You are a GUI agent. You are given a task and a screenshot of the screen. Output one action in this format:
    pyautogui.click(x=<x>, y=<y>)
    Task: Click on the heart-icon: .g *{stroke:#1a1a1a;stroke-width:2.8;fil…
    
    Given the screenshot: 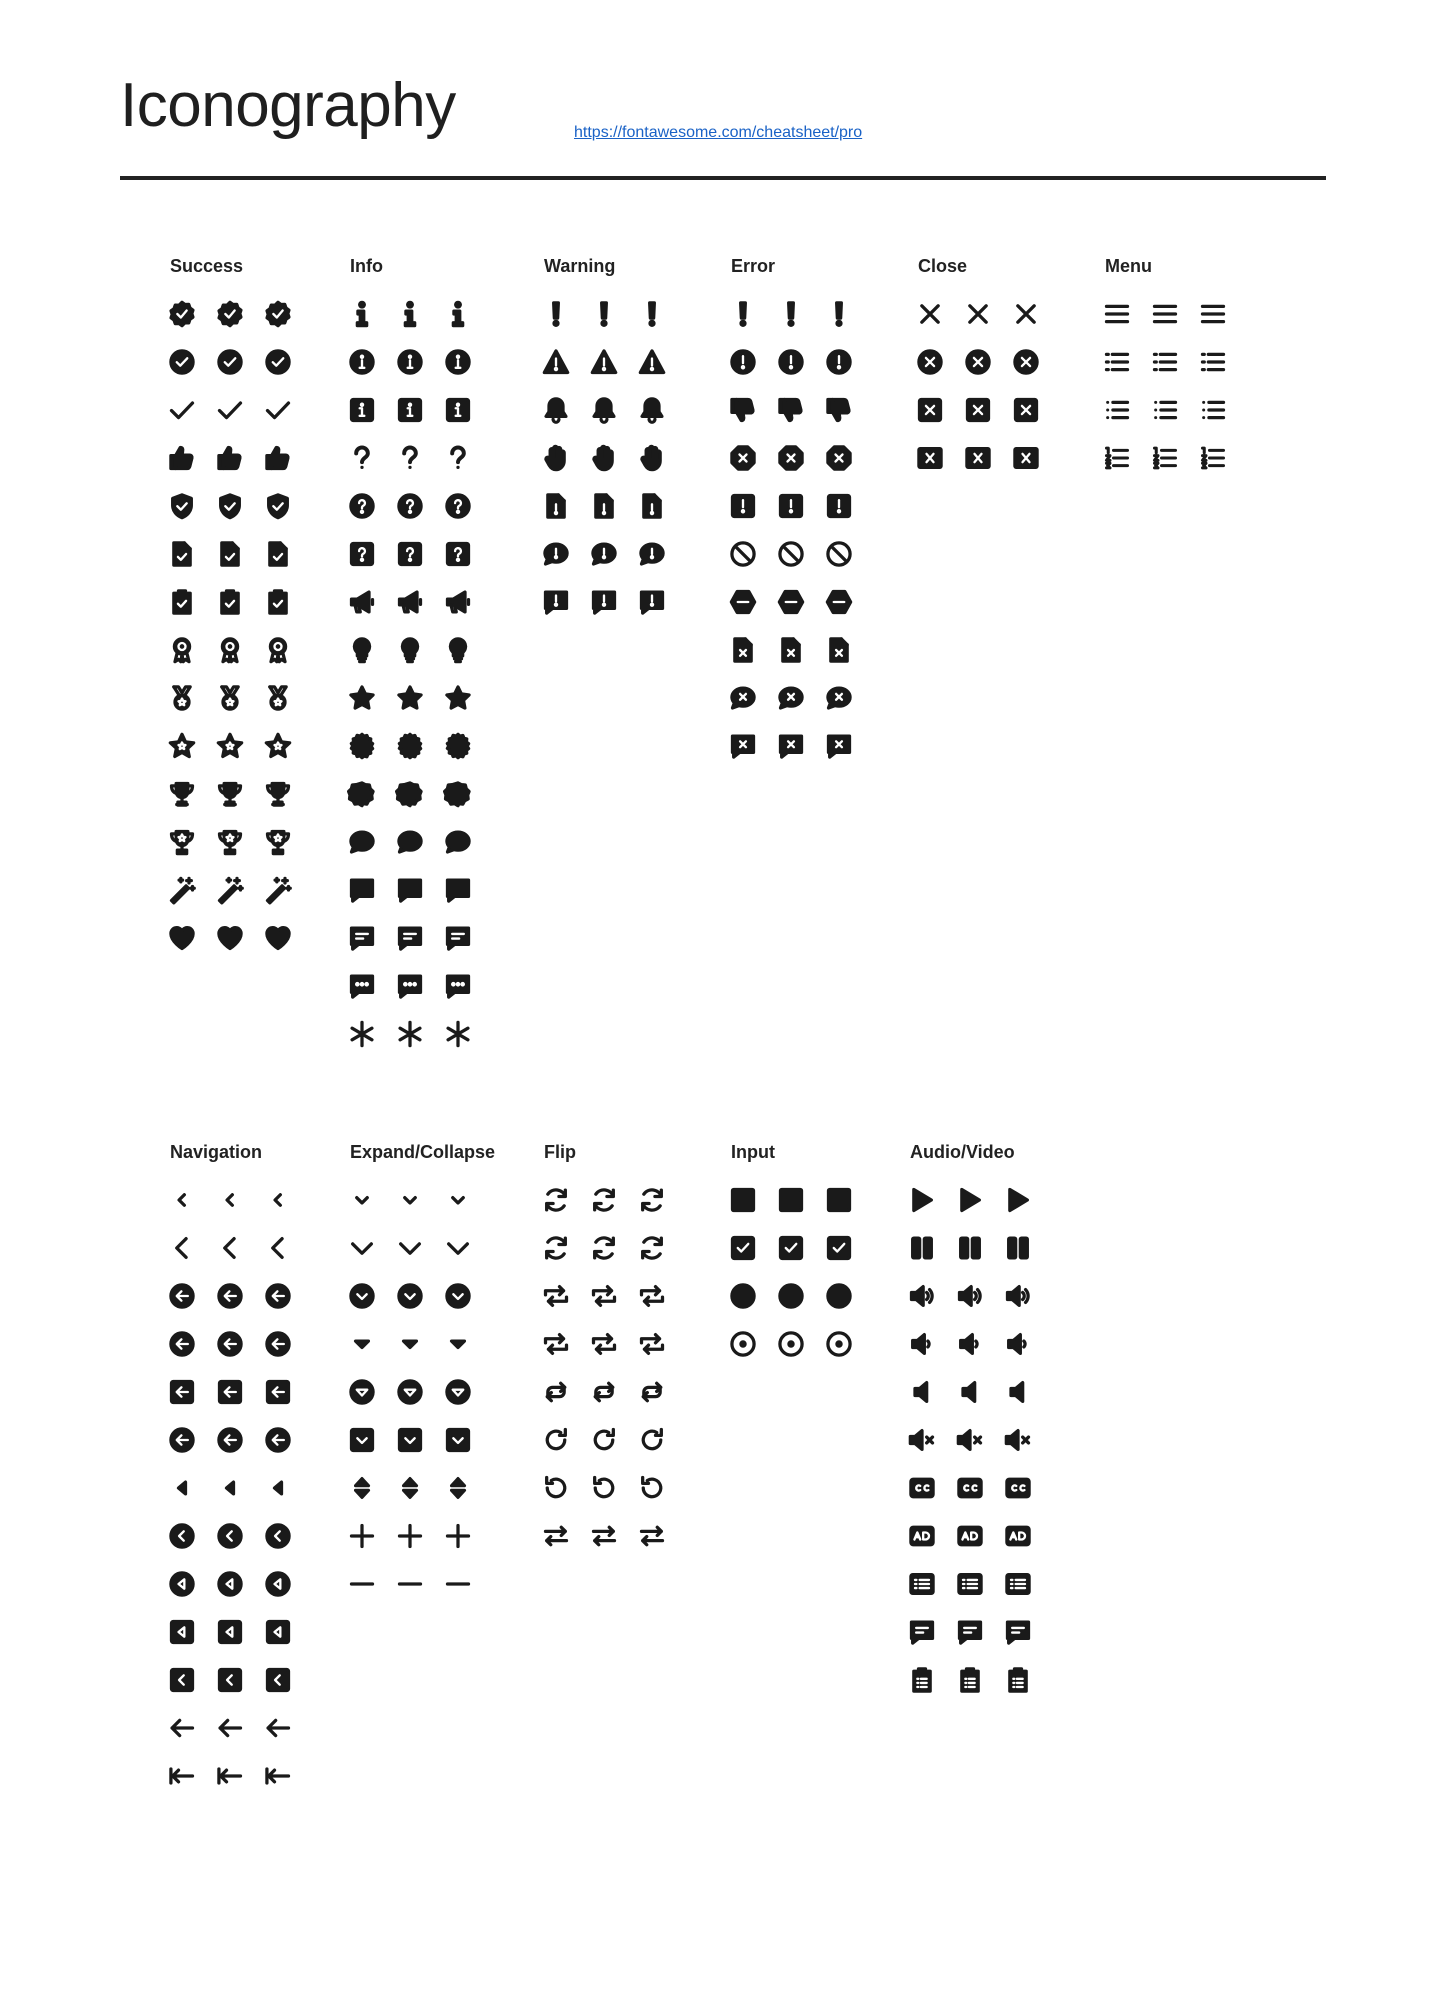 What is the action you would take?
    pyautogui.click(x=278, y=938)
    